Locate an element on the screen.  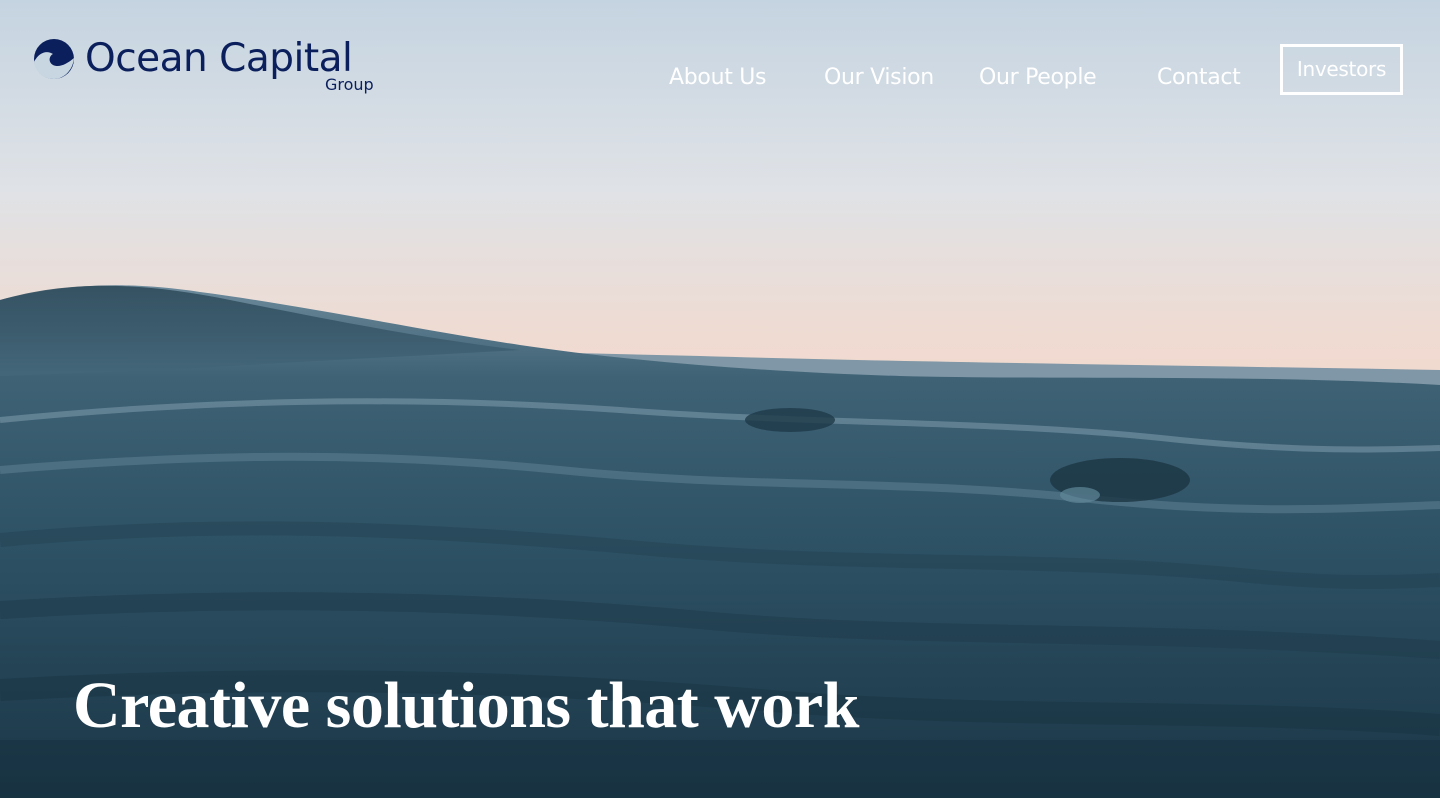
investors-button: Investors is located at coordinates (1341, 69).